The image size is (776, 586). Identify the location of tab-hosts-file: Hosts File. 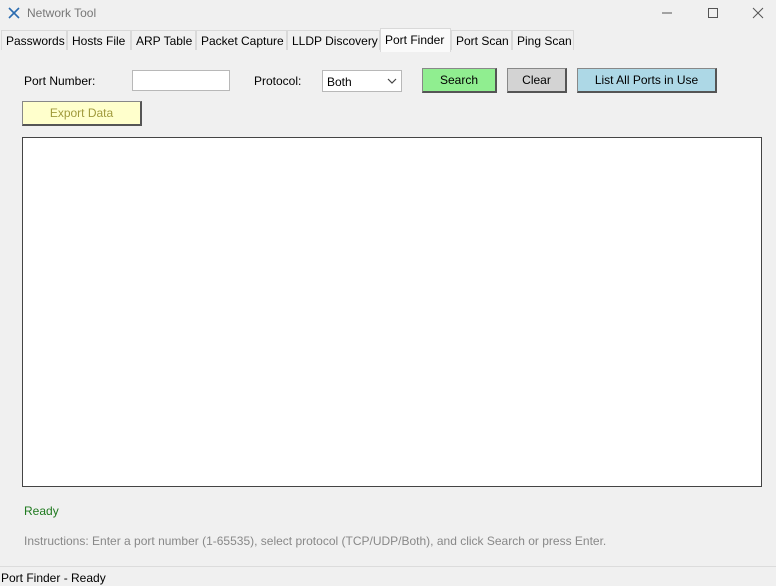
(99, 40).